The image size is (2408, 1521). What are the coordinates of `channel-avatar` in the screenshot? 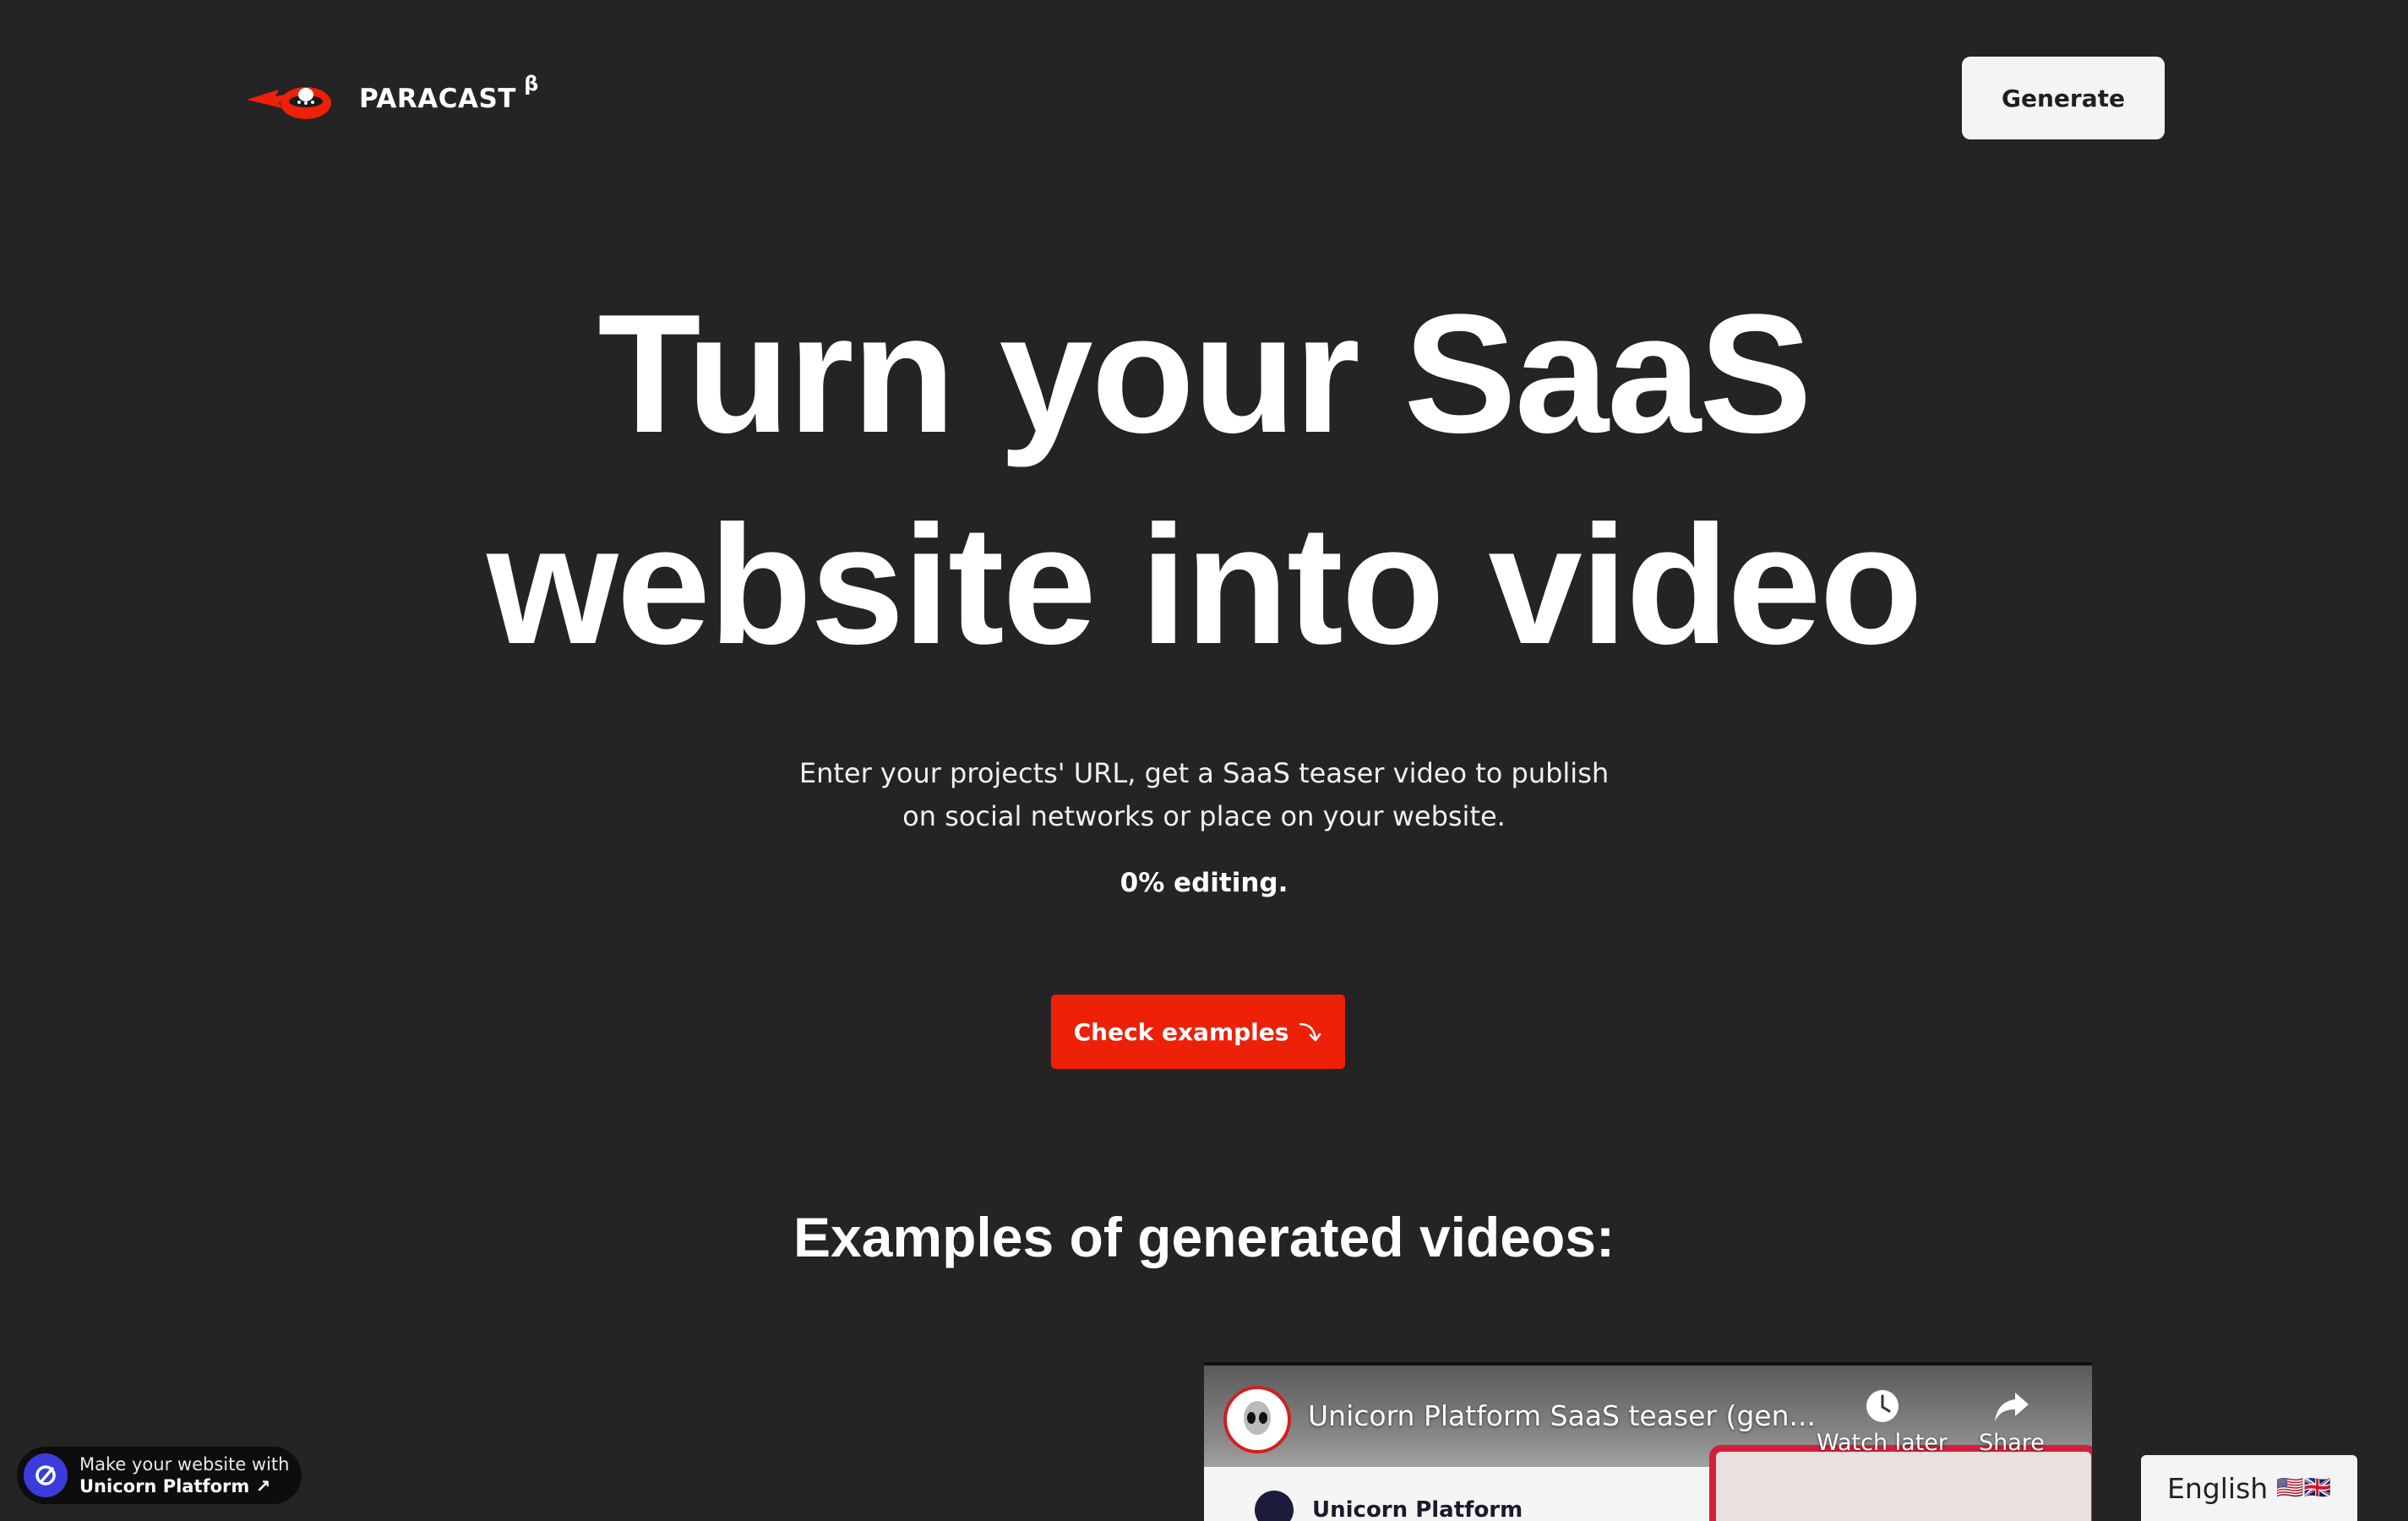 It's located at (1257, 1419).